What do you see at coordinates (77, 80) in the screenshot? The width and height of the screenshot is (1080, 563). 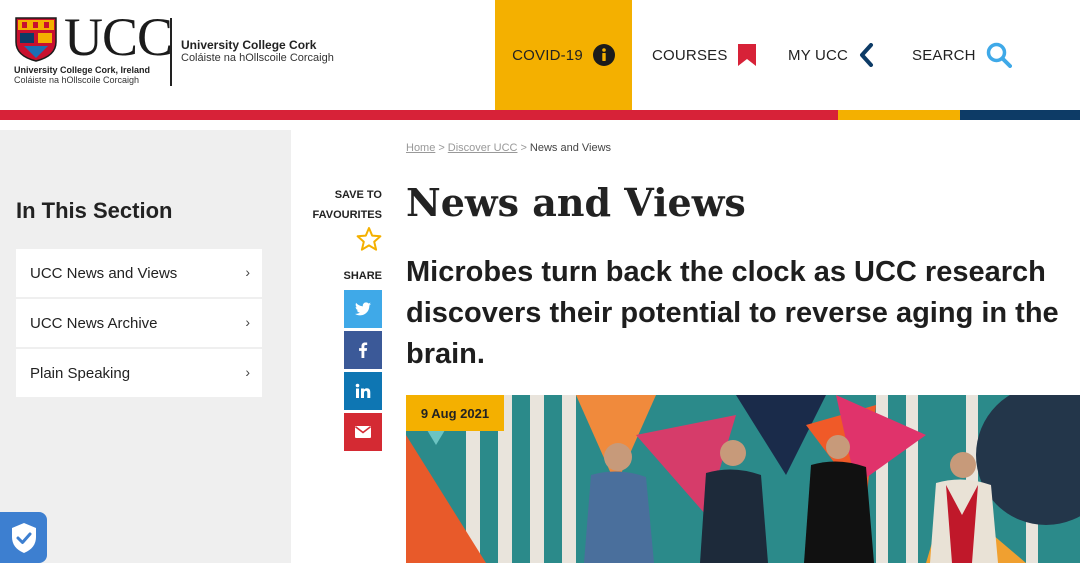 I see `logo-subtitle-irish: Coláiste na hOllscoile Corcaigh` at bounding box center [77, 80].